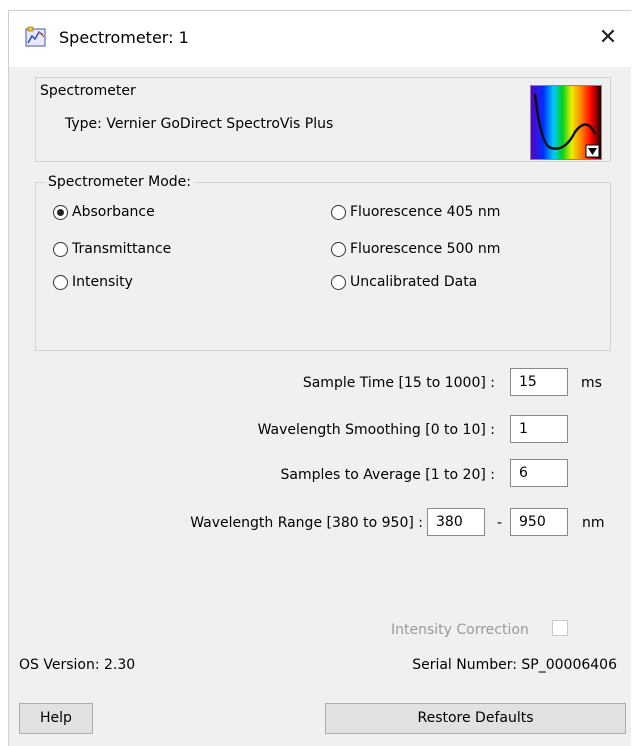  I want to click on samples-average-label: Samples to Average [1 to 20] :, so click(387, 475).